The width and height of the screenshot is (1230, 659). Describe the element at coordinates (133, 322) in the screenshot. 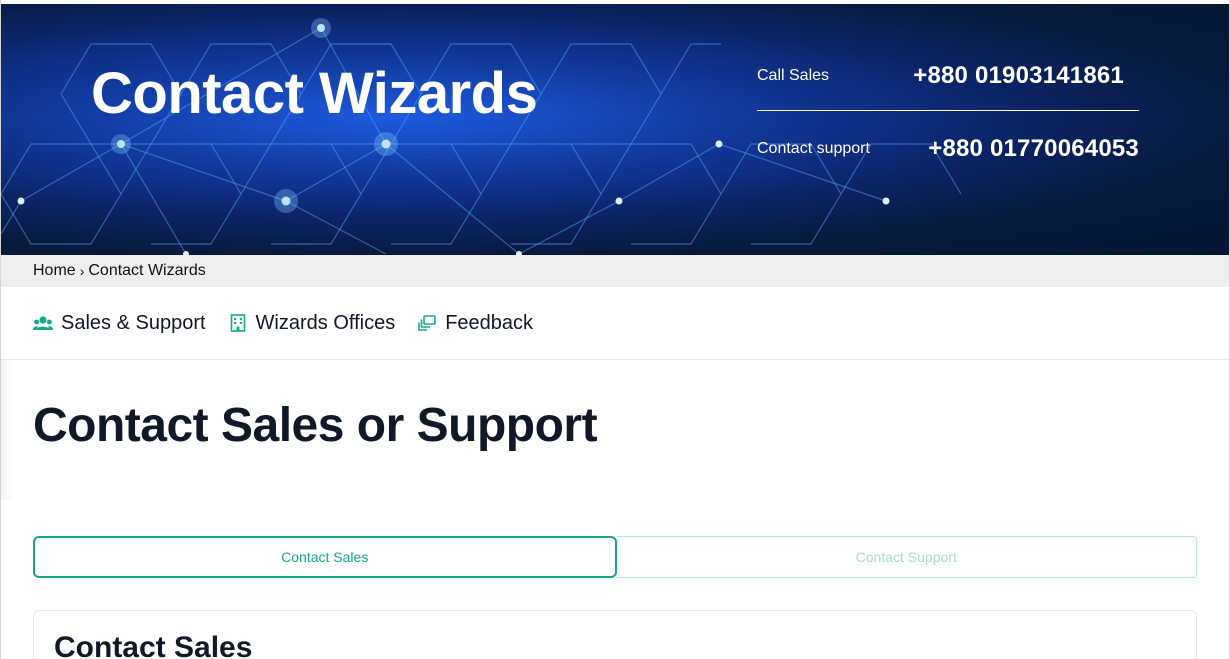

I see `nav-item-label: Sales & Support` at that location.